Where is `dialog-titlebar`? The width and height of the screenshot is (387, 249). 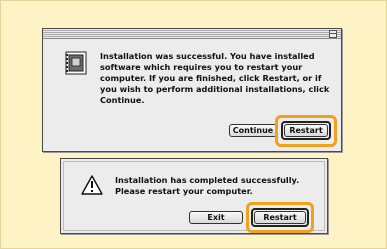 dialog-titlebar is located at coordinates (192, 34).